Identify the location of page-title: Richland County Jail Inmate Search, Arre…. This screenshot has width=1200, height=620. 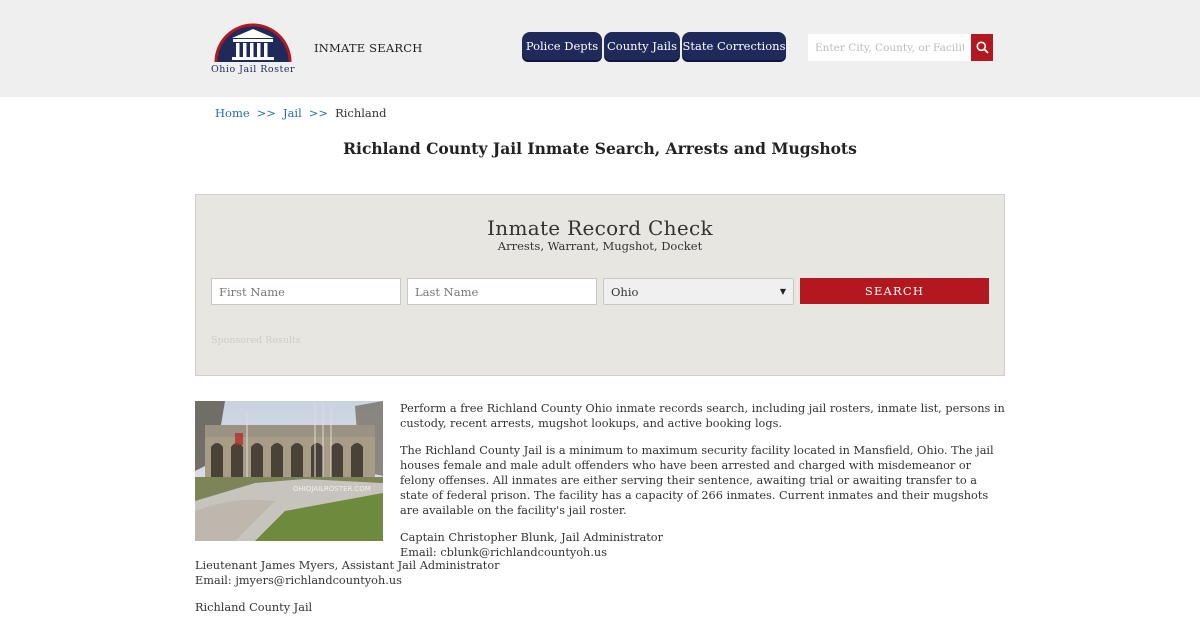
(600, 148).